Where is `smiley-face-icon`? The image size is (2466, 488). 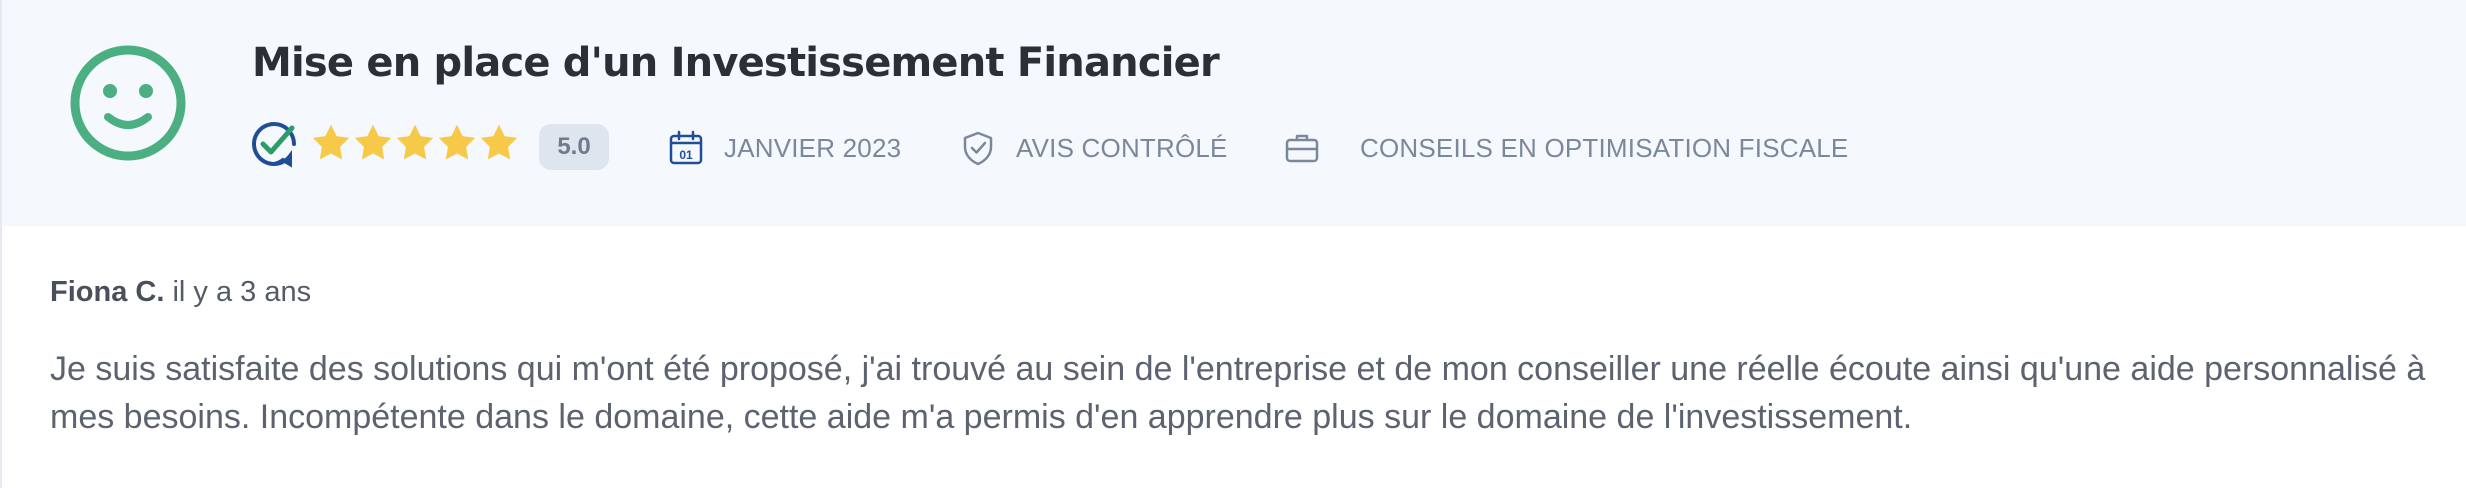
smiley-face-icon is located at coordinates (128, 103).